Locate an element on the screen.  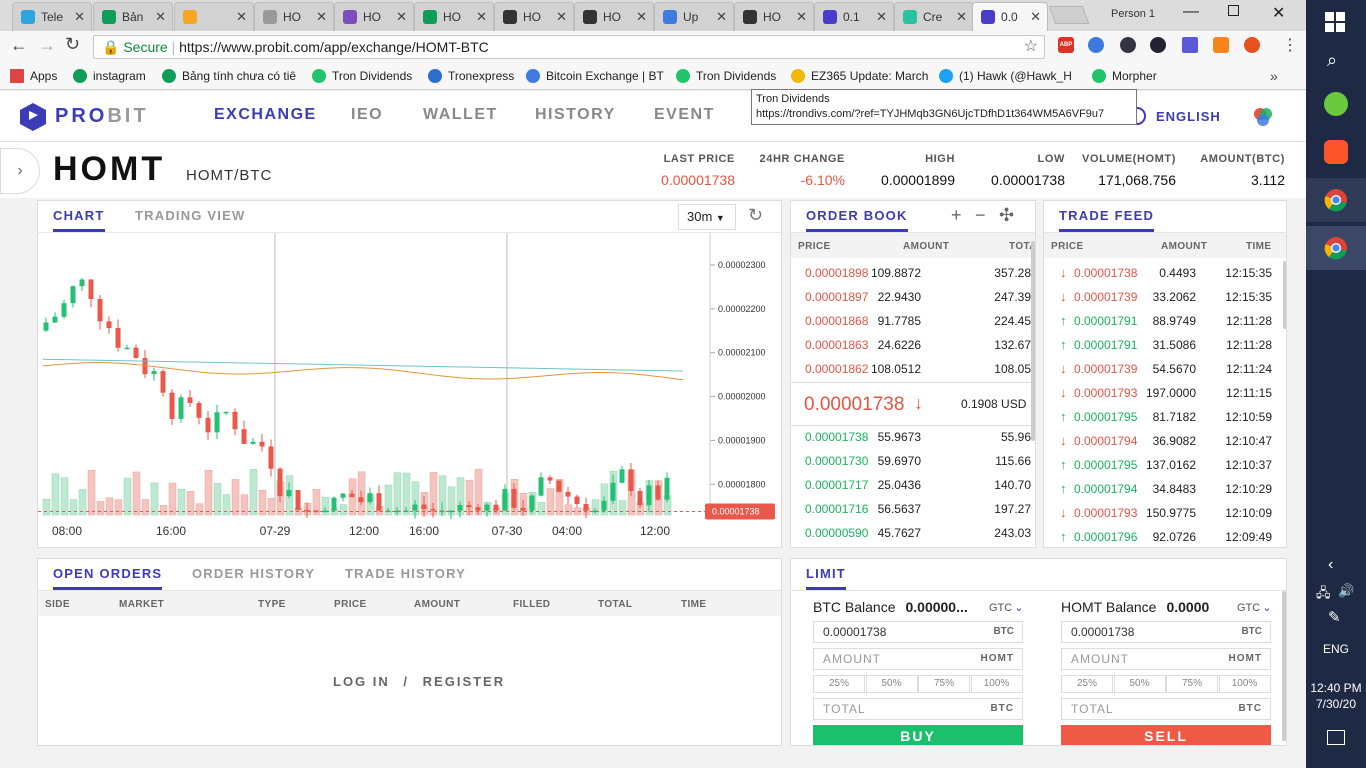
ask-row: 0.00001897 22.9430 247.39 is located at coordinates (911, 297).